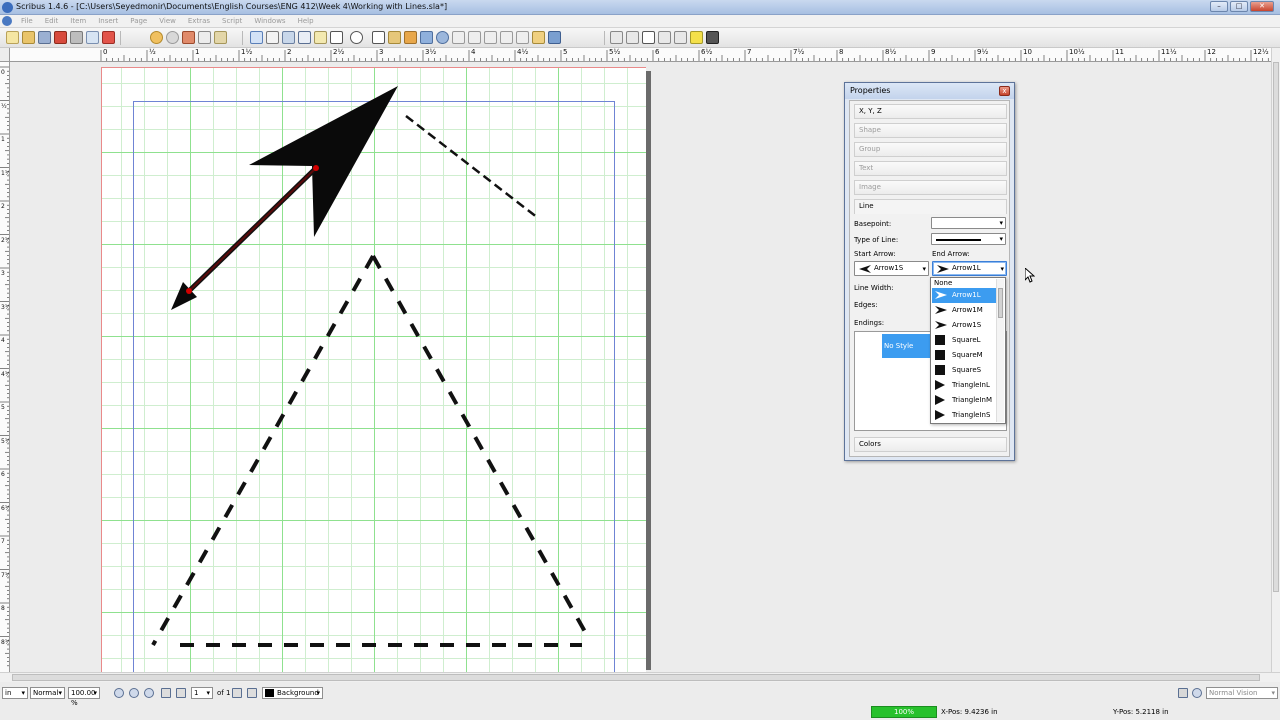 The image size is (1280, 720). I want to click on menu-insert: Insert, so click(108, 21).